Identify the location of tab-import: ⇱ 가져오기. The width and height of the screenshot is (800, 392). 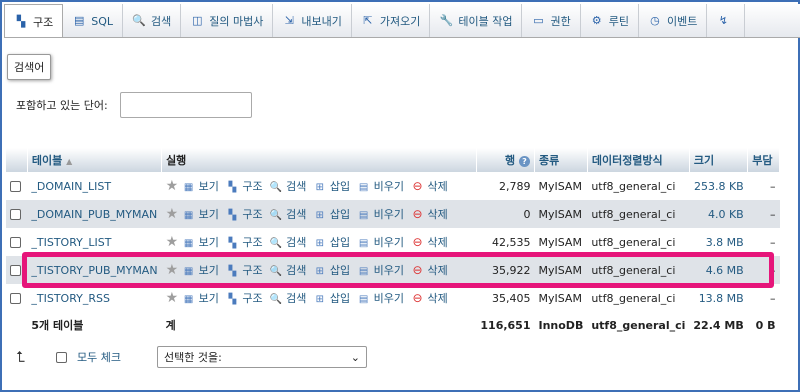
(391, 20).